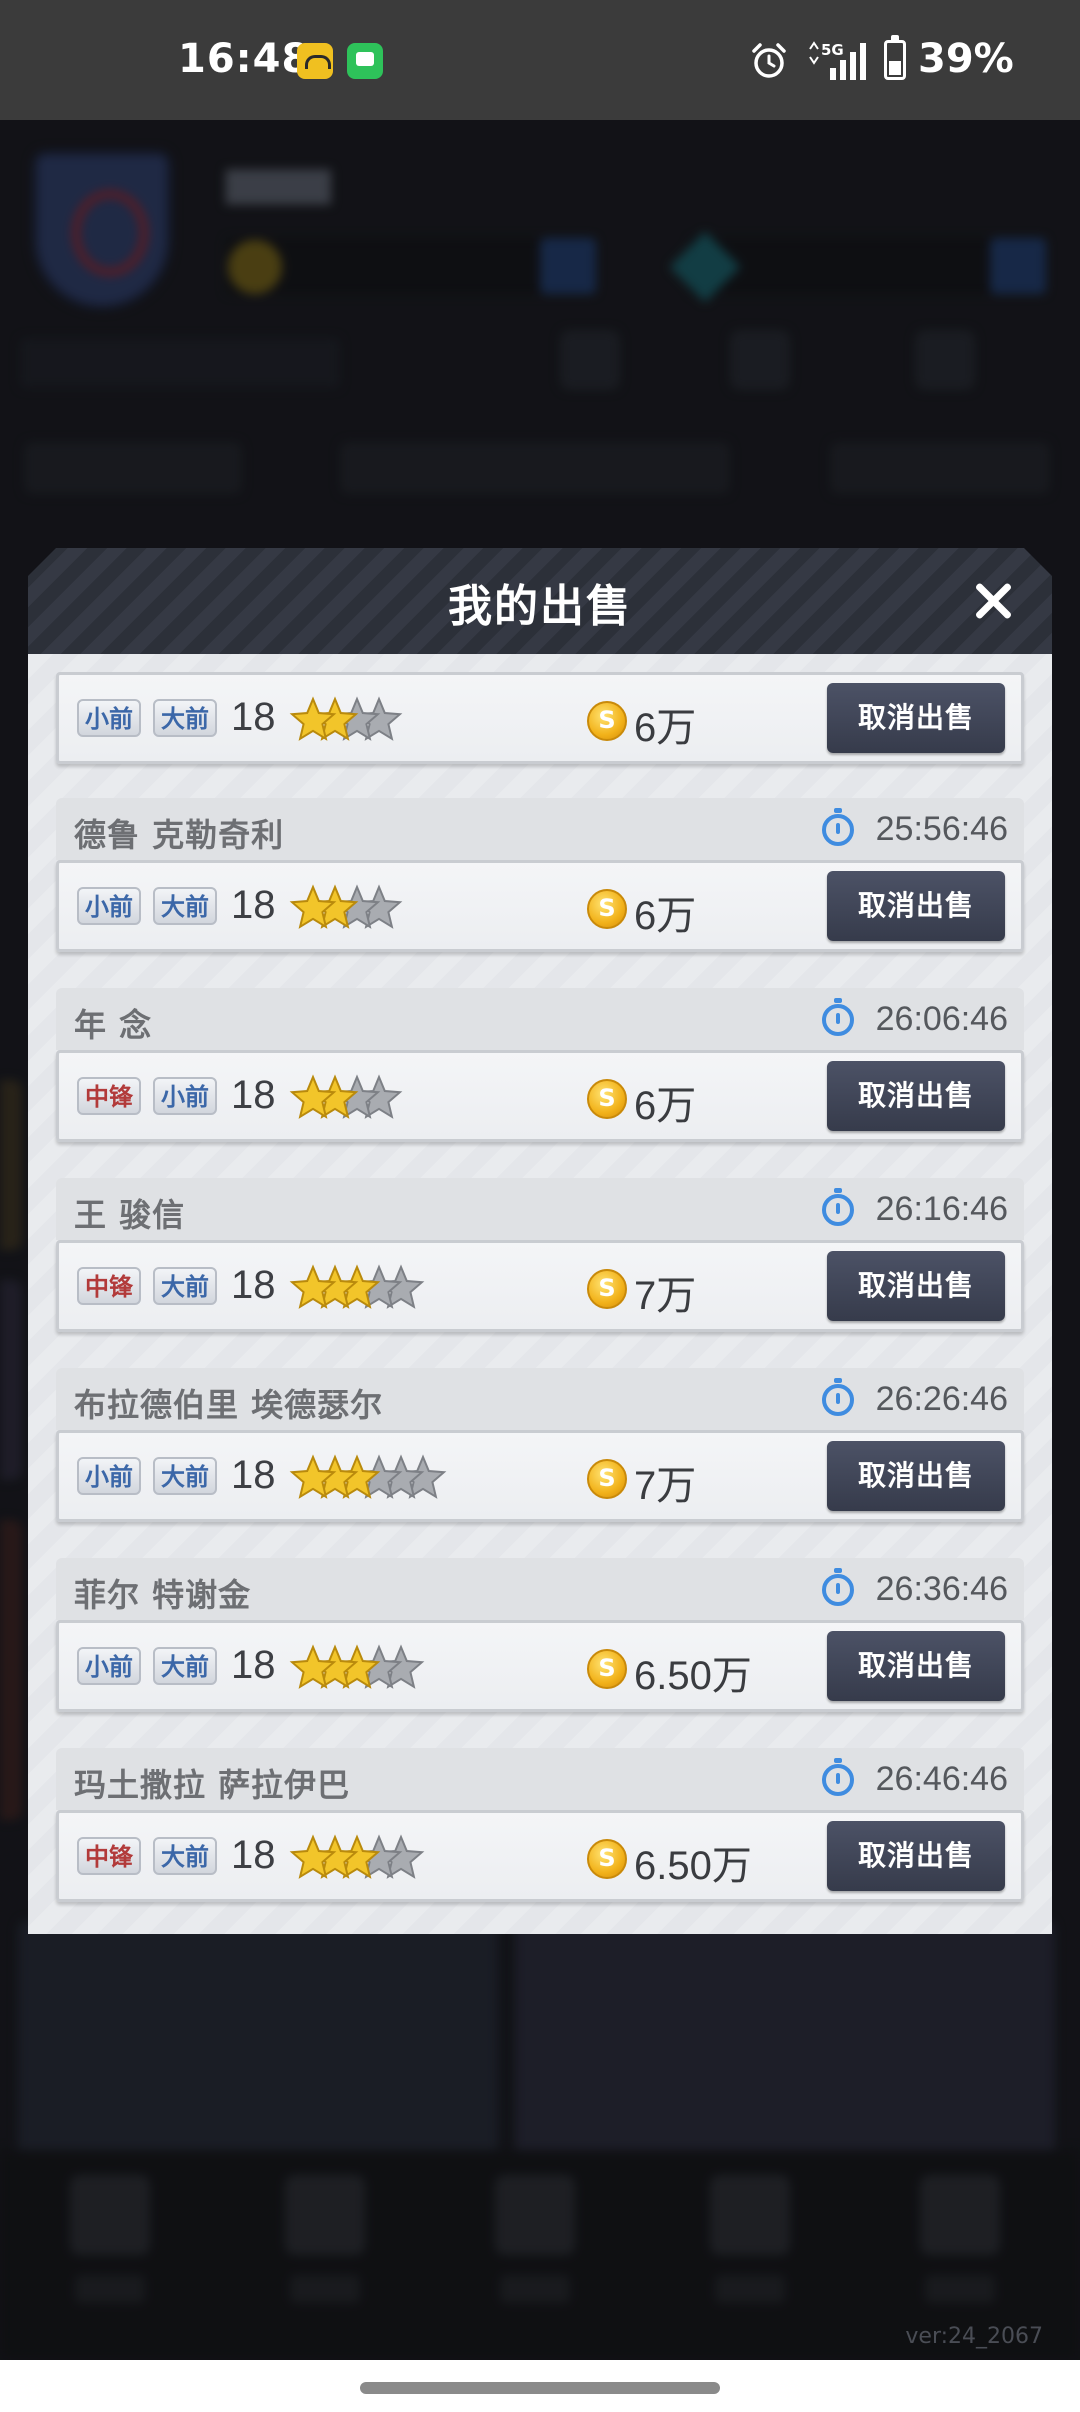 The image size is (1080, 2412). I want to click on version-label: ver:24_2067, so click(974, 2336).